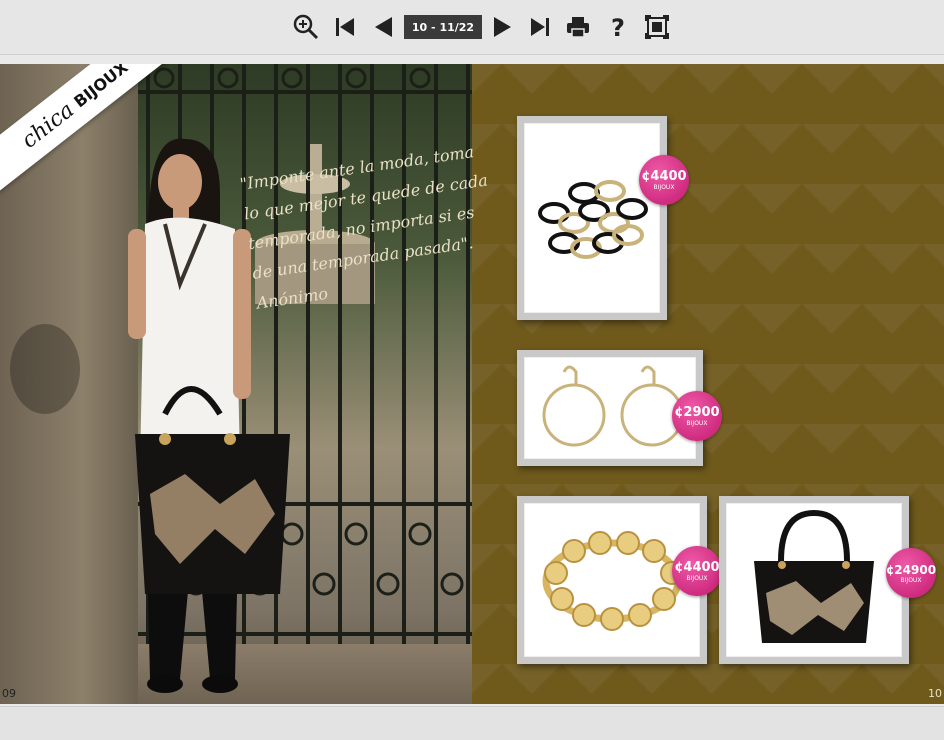 This screenshot has height=740, width=944. What do you see at coordinates (935, 693) in the screenshot?
I see `right-page-number: 10` at bounding box center [935, 693].